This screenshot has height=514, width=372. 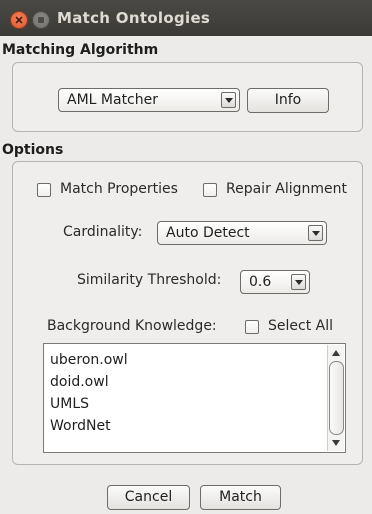 What do you see at coordinates (80, 50) in the screenshot?
I see `matching-algorithm-heading: Matching Algorithm` at bounding box center [80, 50].